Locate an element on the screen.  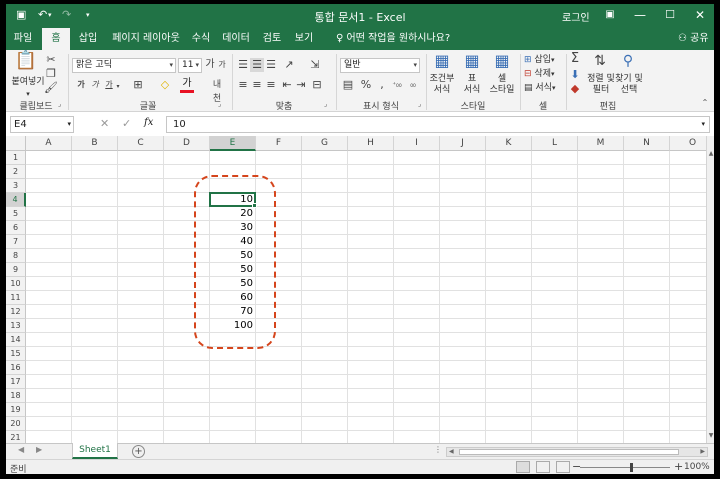
paste-button: 붙여넣기▾ is located at coordinates (28, 88).